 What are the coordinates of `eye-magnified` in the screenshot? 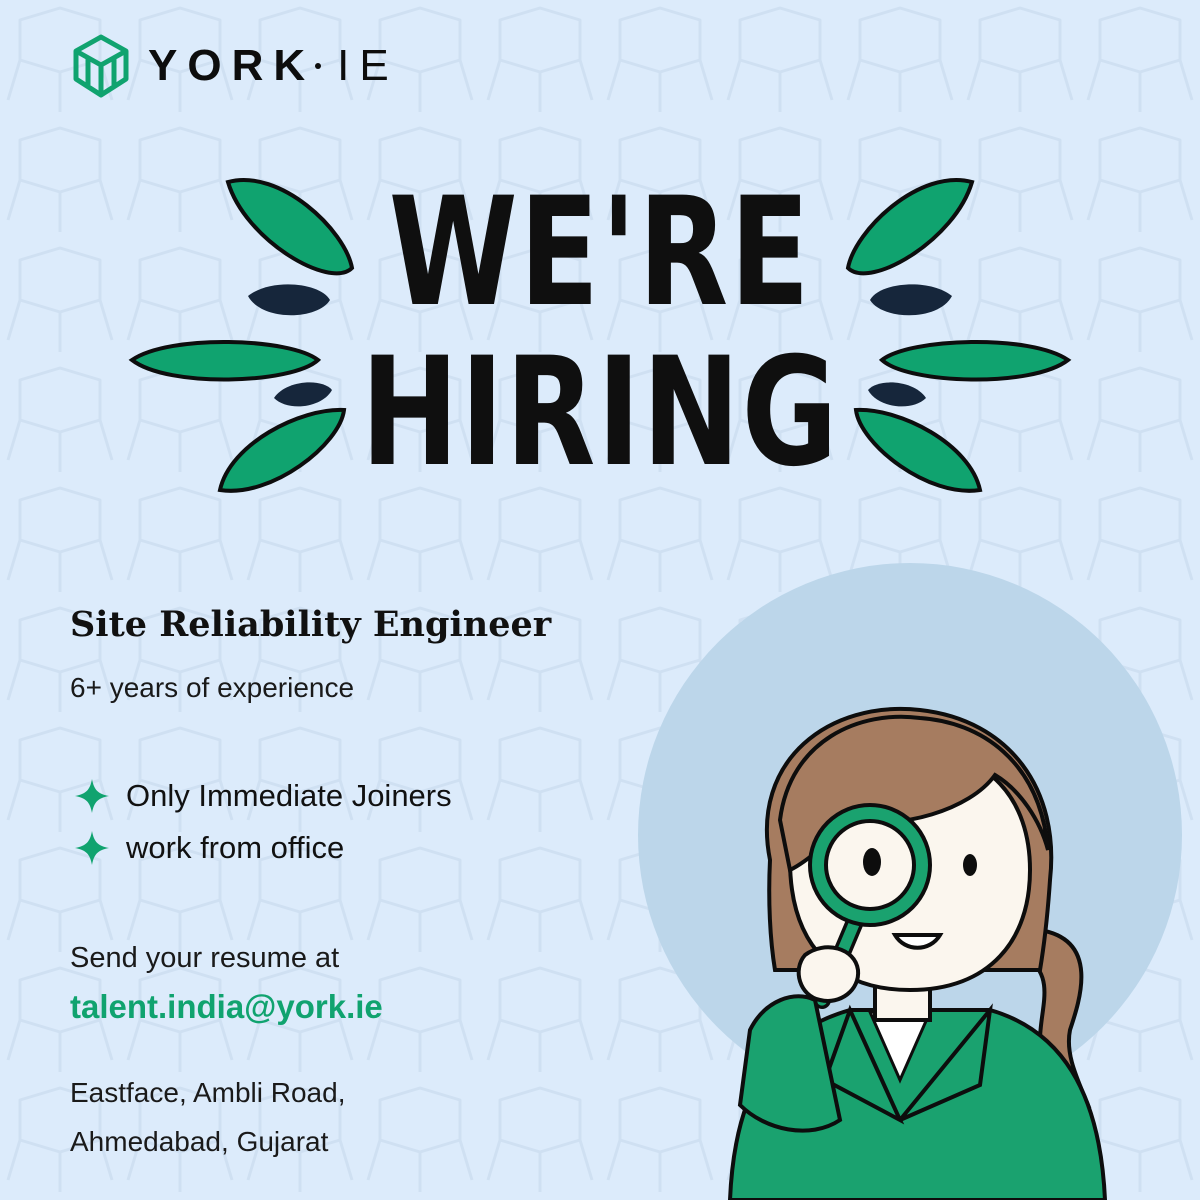 It's located at (872, 862).